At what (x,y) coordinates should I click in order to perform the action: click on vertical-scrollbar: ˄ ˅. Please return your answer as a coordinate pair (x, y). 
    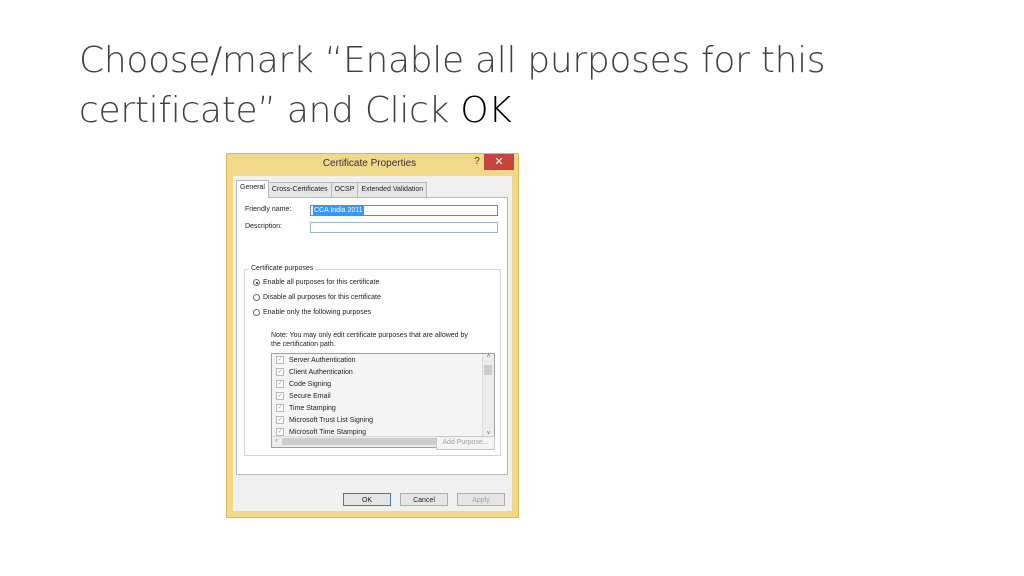
    Looking at the image, I should click on (488, 395).